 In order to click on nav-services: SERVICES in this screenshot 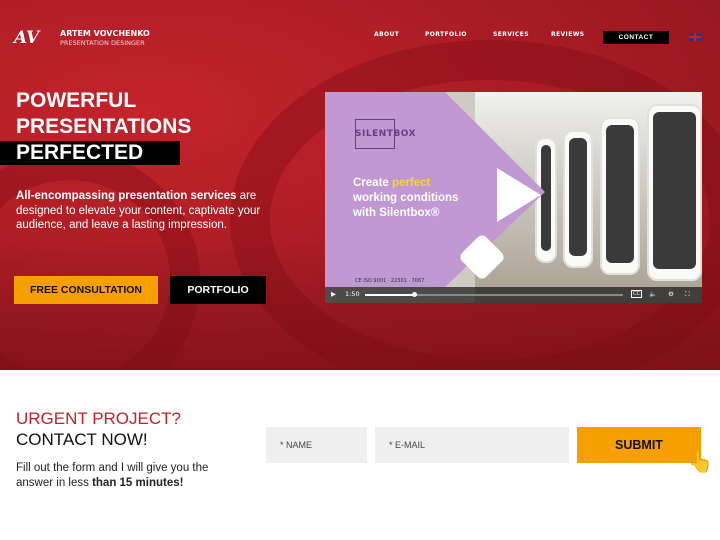, I will do `click(511, 34)`.